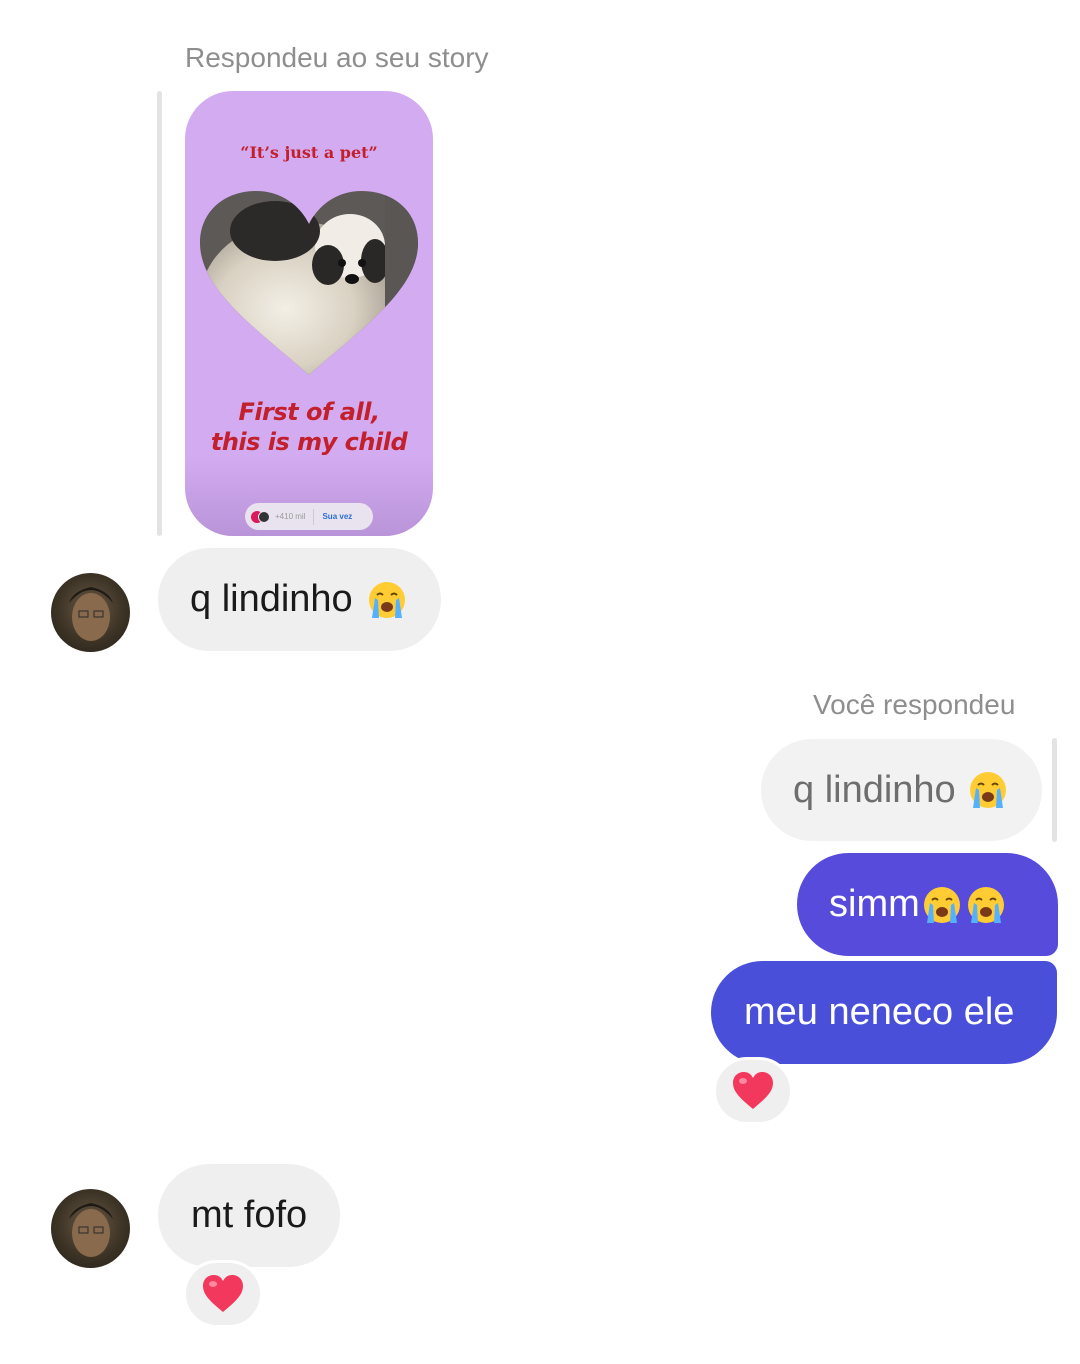 Image resolution: width=1080 pixels, height=1364 pixels. I want to click on your-turn-link: Sua vez, so click(337, 516).